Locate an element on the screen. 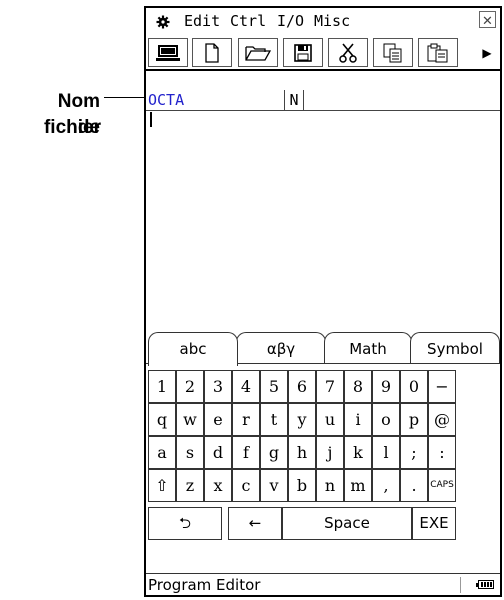 The width and height of the screenshot is (504, 600). key: q is located at coordinates (162, 419).